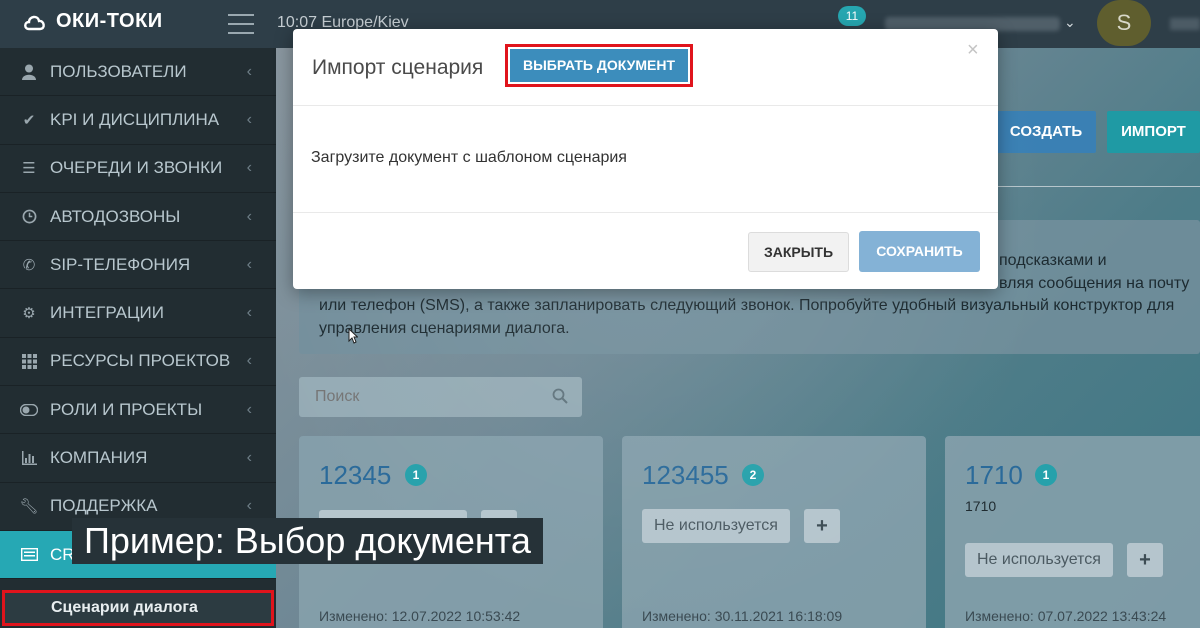 The image size is (1200, 628). What do you see at coordinates (29, 265) in the screenshot?
I see `phone-icon: ✆` at bounding box center [29, 265].